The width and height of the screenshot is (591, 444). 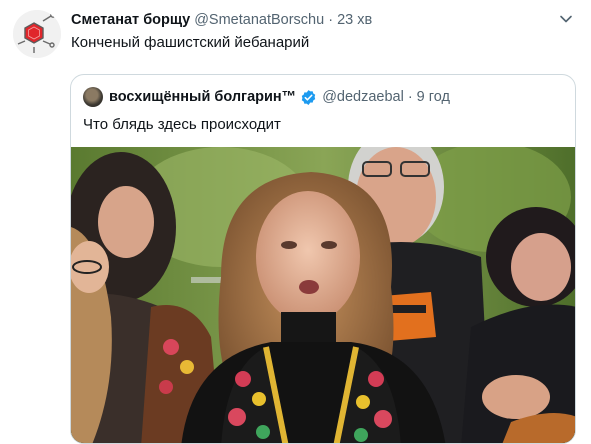 I want to click on chevron-down-icon, so click(x=566, y=19).